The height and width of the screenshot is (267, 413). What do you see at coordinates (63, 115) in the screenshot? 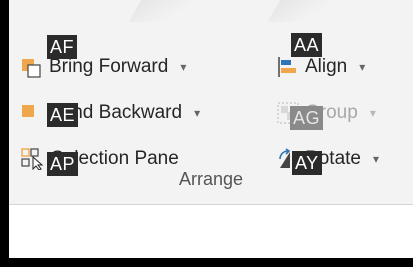
I see `keytip-send-backward: AE` at bounding box center [63, 115].